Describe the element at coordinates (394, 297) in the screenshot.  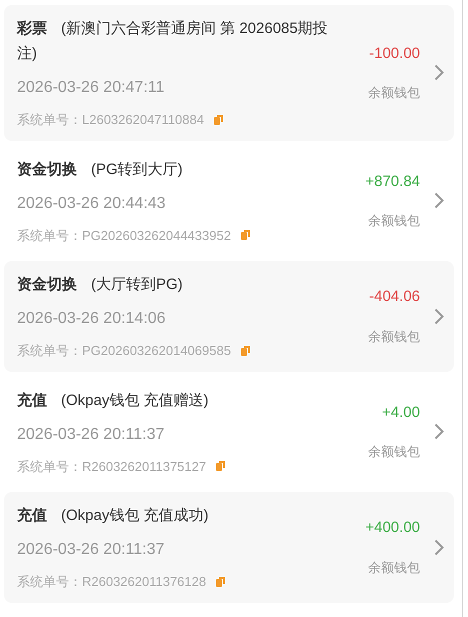
I see `amount: -404.06` at that location.